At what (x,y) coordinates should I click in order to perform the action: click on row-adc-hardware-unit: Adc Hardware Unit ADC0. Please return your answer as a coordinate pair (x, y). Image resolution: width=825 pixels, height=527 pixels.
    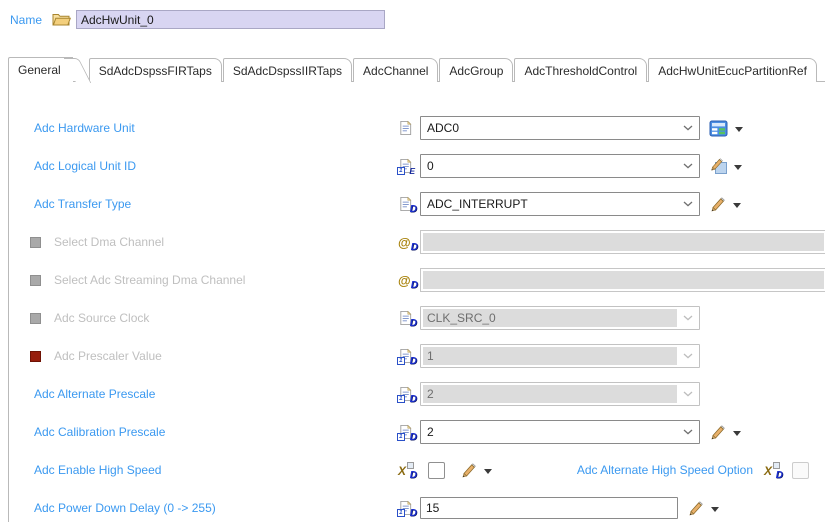
    Looking at the image, I should click on (426, 128).